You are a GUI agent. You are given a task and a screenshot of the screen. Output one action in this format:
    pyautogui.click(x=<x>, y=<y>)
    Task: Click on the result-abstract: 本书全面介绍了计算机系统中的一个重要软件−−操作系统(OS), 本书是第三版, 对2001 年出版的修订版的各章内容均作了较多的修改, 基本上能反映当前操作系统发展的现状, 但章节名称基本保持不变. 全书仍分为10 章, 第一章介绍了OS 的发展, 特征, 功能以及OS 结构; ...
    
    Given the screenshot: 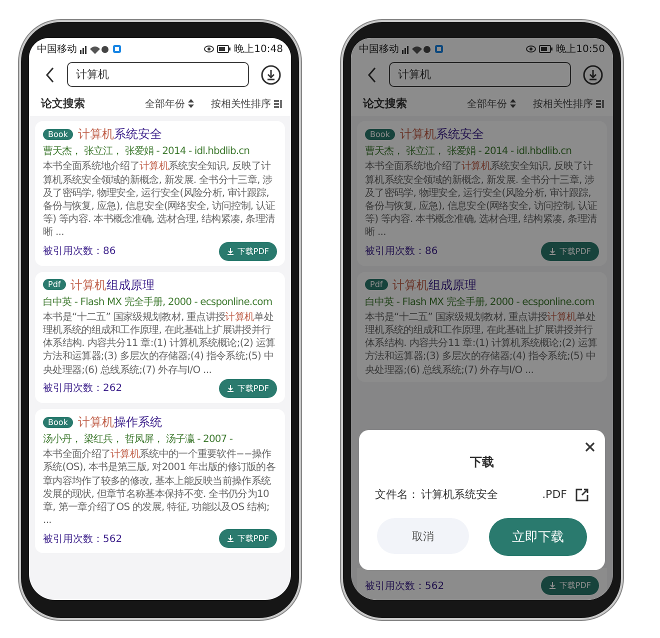 What is the action you would take?
    pyautogui.click(x=160, y=488)
    